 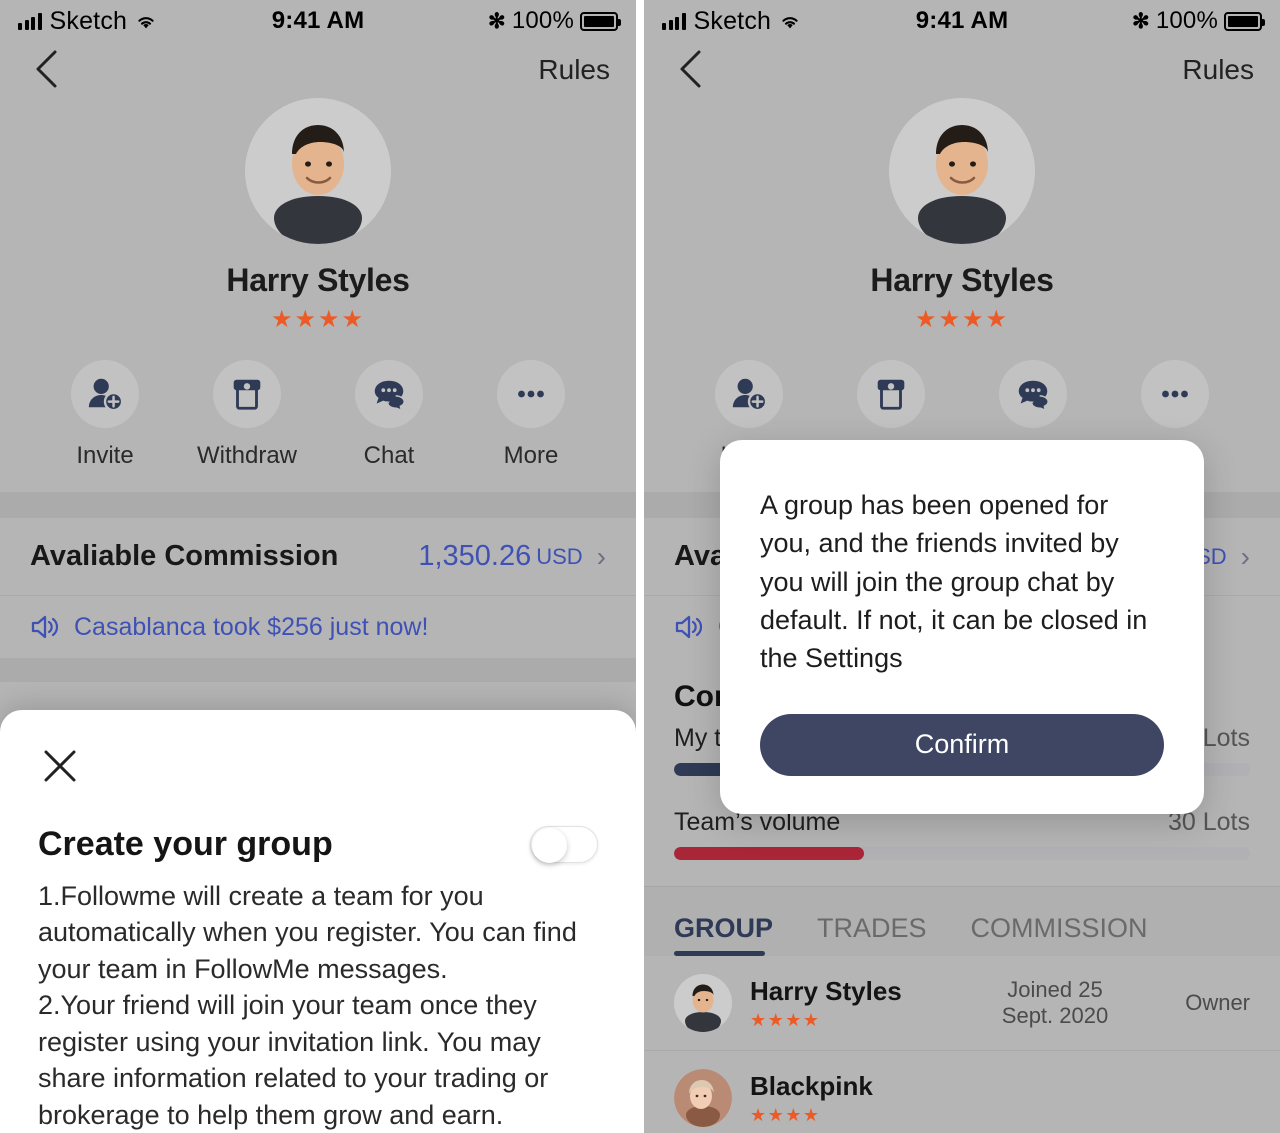 What do you see at coordinates (826, 990) in the screenshot?
I see `member-name: Harry Styles` at bounding box center [826, 990].